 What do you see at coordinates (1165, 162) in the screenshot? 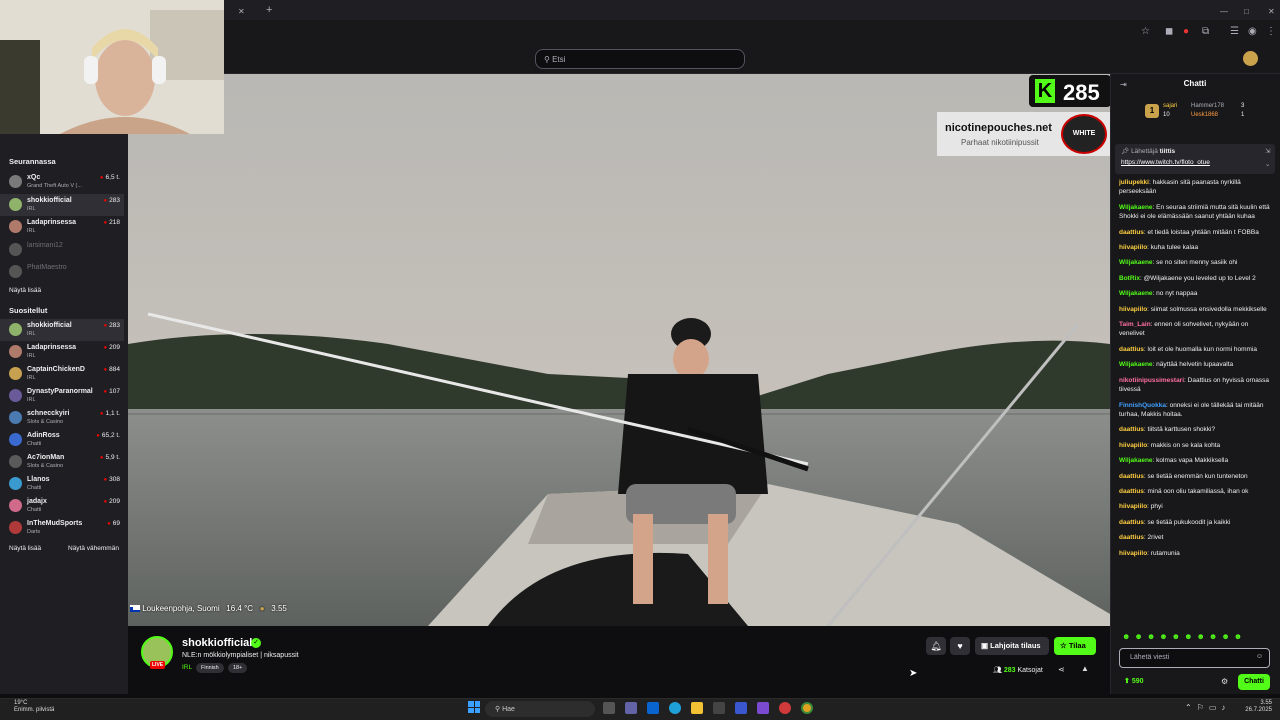
I see `pinned-link: https://www.twitch.tv/floto_otue` at bounding box center [1165, 162].